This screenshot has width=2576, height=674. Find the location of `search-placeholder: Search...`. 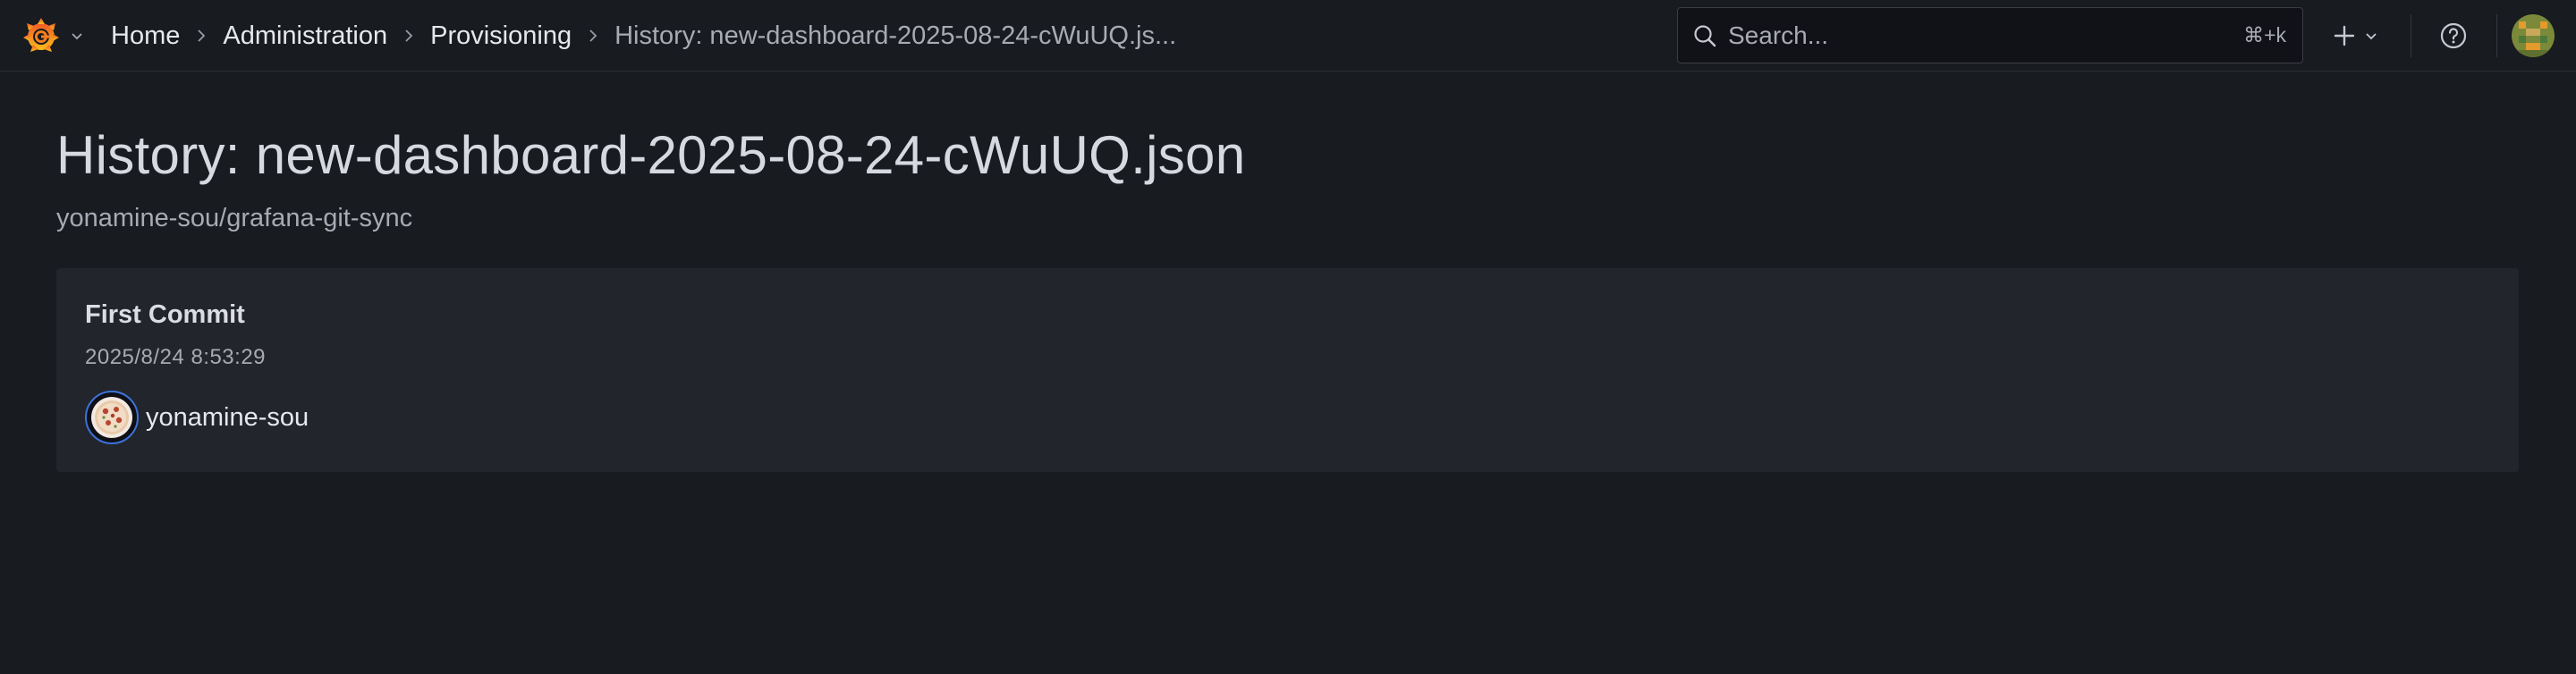

search-placeholder: Search... is located at coordinates (1778, 35).